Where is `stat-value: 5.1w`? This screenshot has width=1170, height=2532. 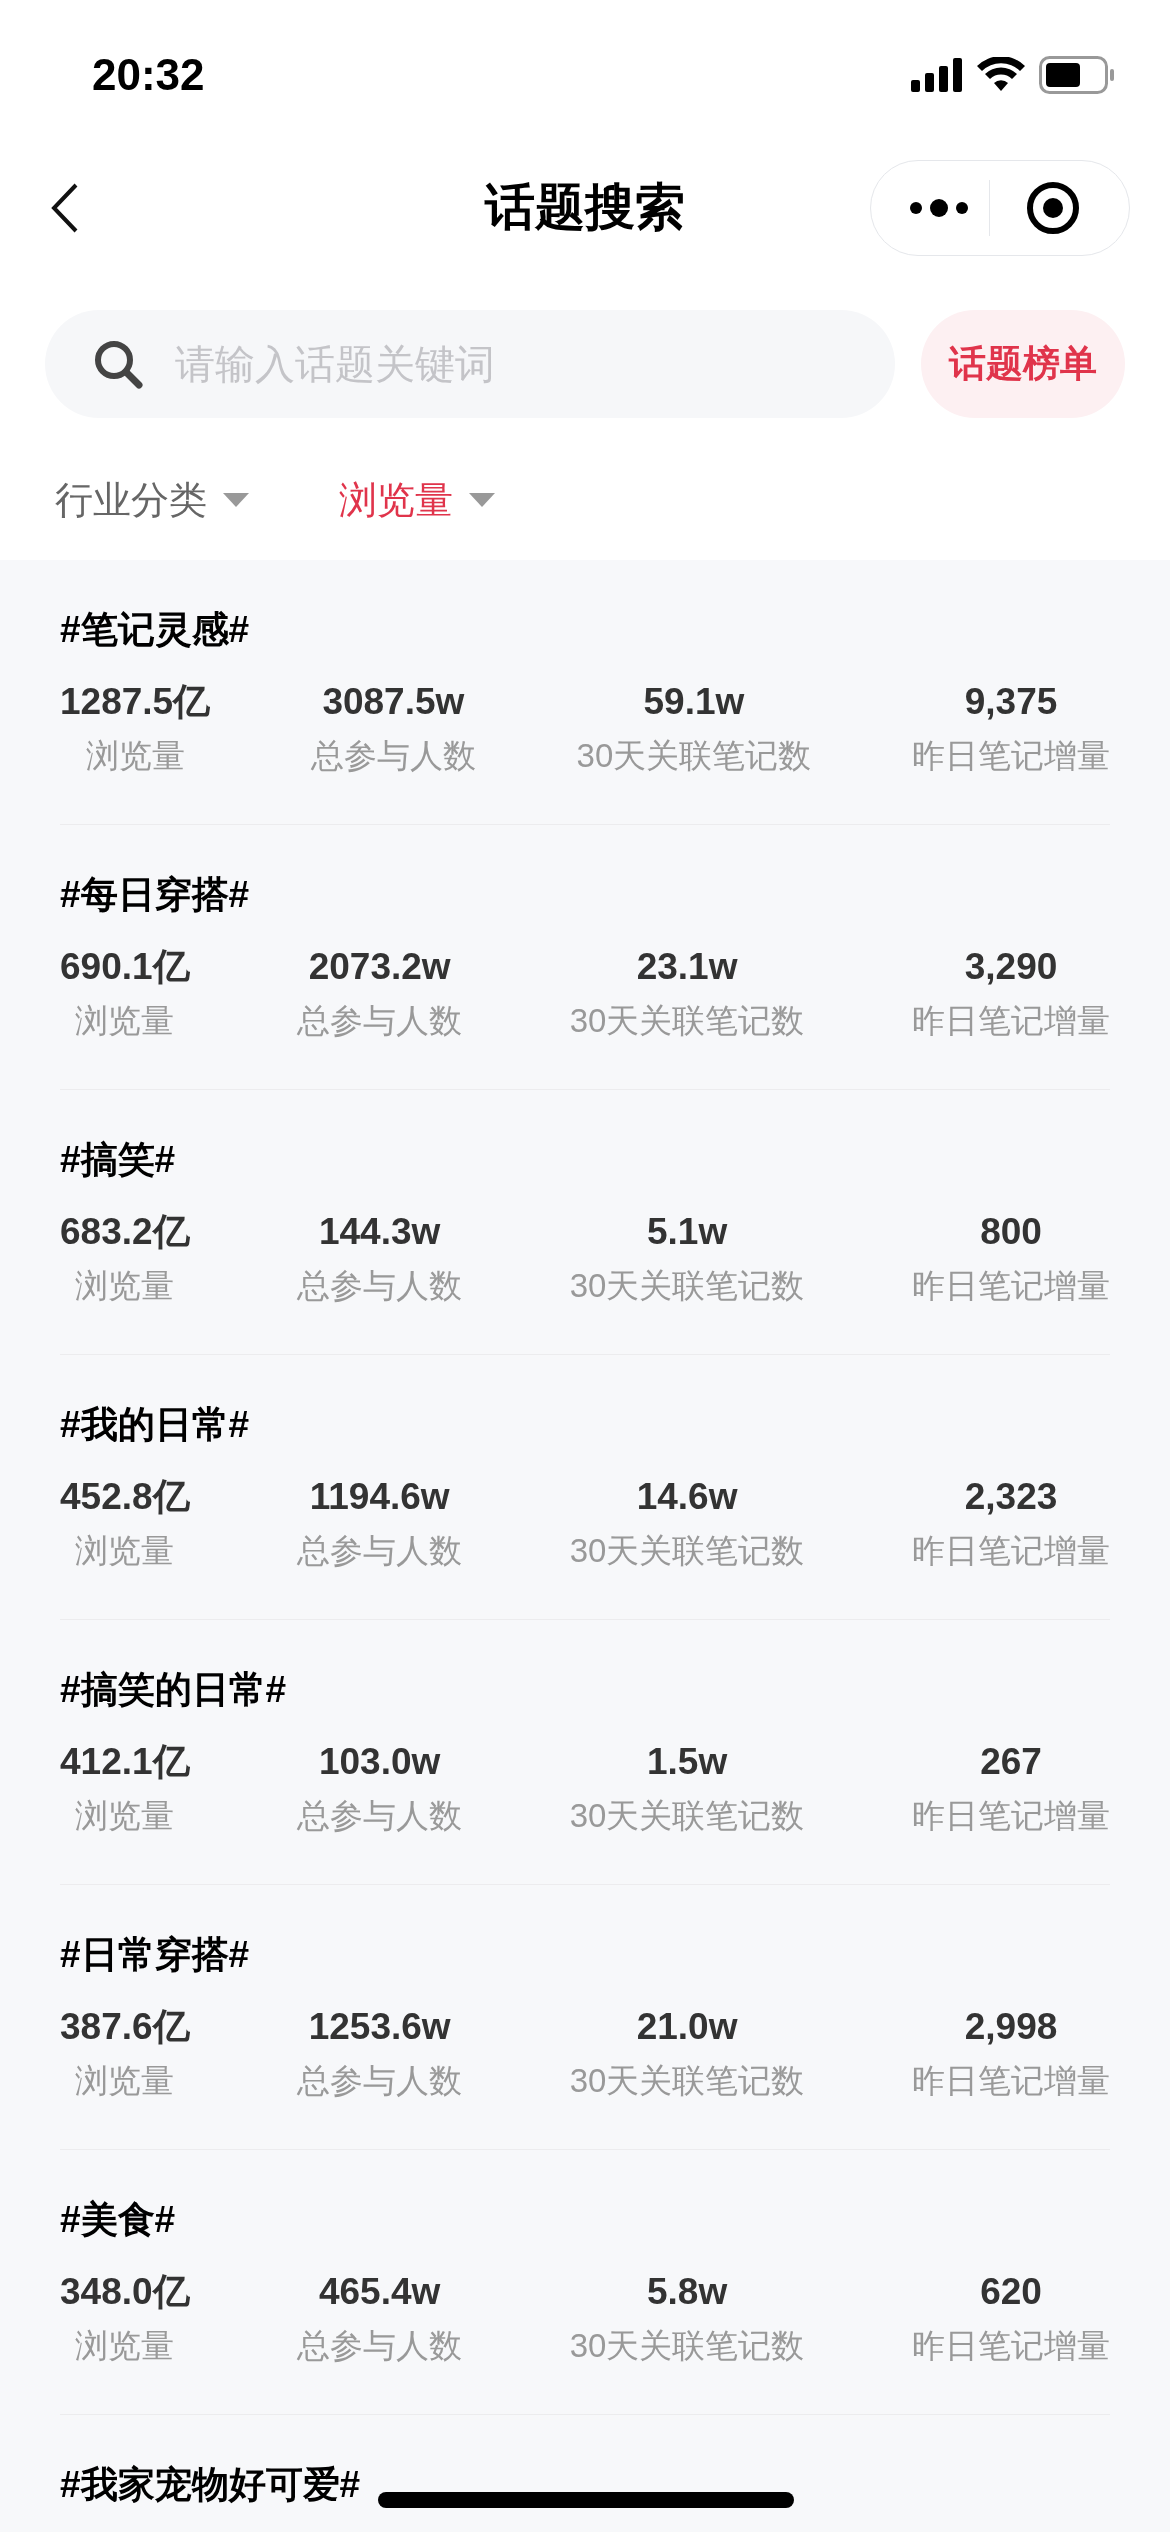
stat-value: 5.1w is located at coordinates (687, 1232).